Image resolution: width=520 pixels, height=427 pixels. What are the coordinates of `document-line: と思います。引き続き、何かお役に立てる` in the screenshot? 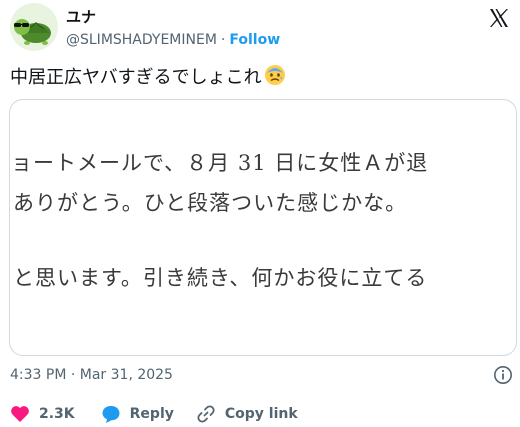 It's located at (220, 278).